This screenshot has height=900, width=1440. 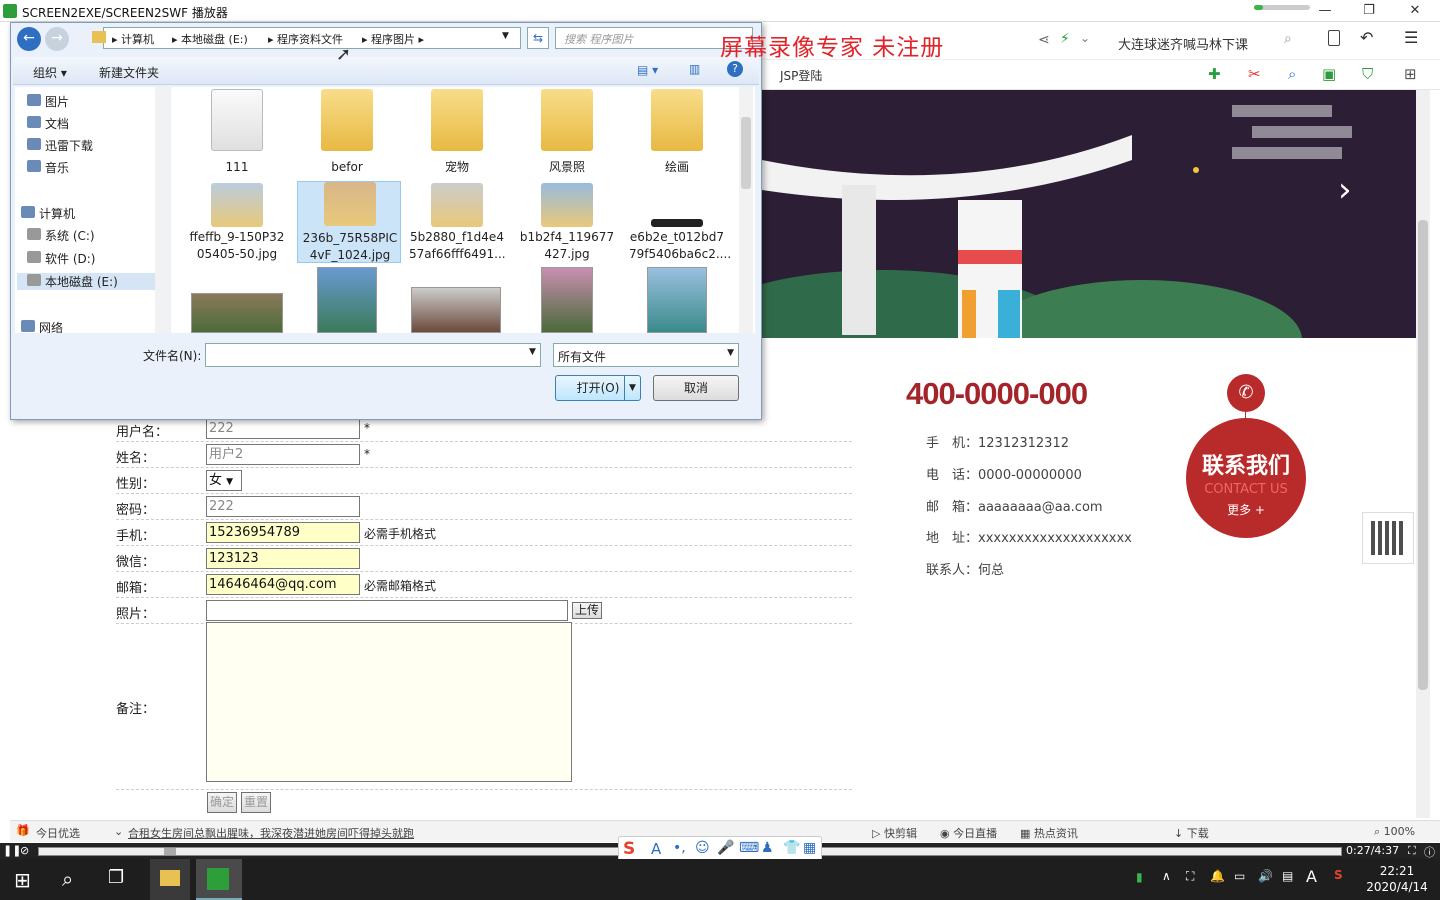 What do you see at coordinates (387, 610) in the screenshot?
I see `photo-path-input` at bounding box center [387, 610].